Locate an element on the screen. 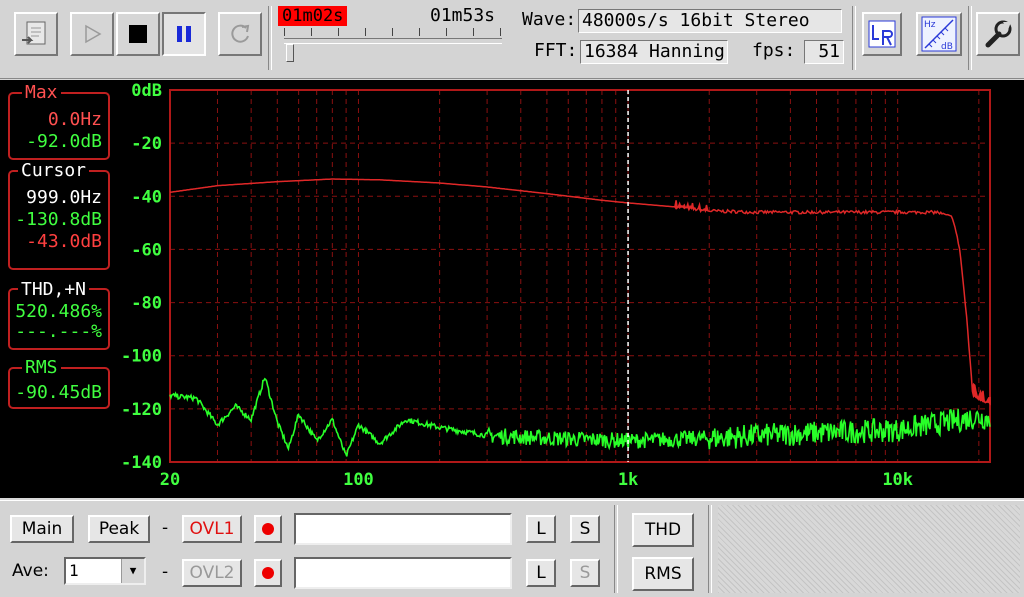  lr-channel-button is located at coordinates (882, 34).